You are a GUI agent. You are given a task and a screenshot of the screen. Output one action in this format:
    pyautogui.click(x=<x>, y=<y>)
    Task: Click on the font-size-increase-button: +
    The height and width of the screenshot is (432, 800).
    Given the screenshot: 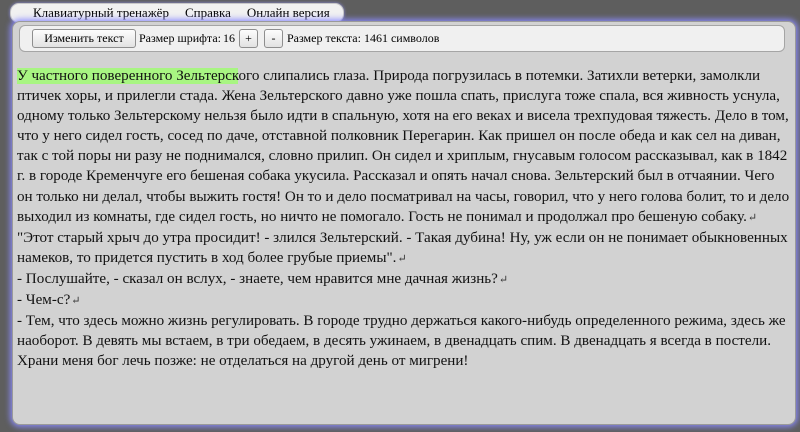 What is the action you would take?
    pyautogui.click(x=248, y=38)
    